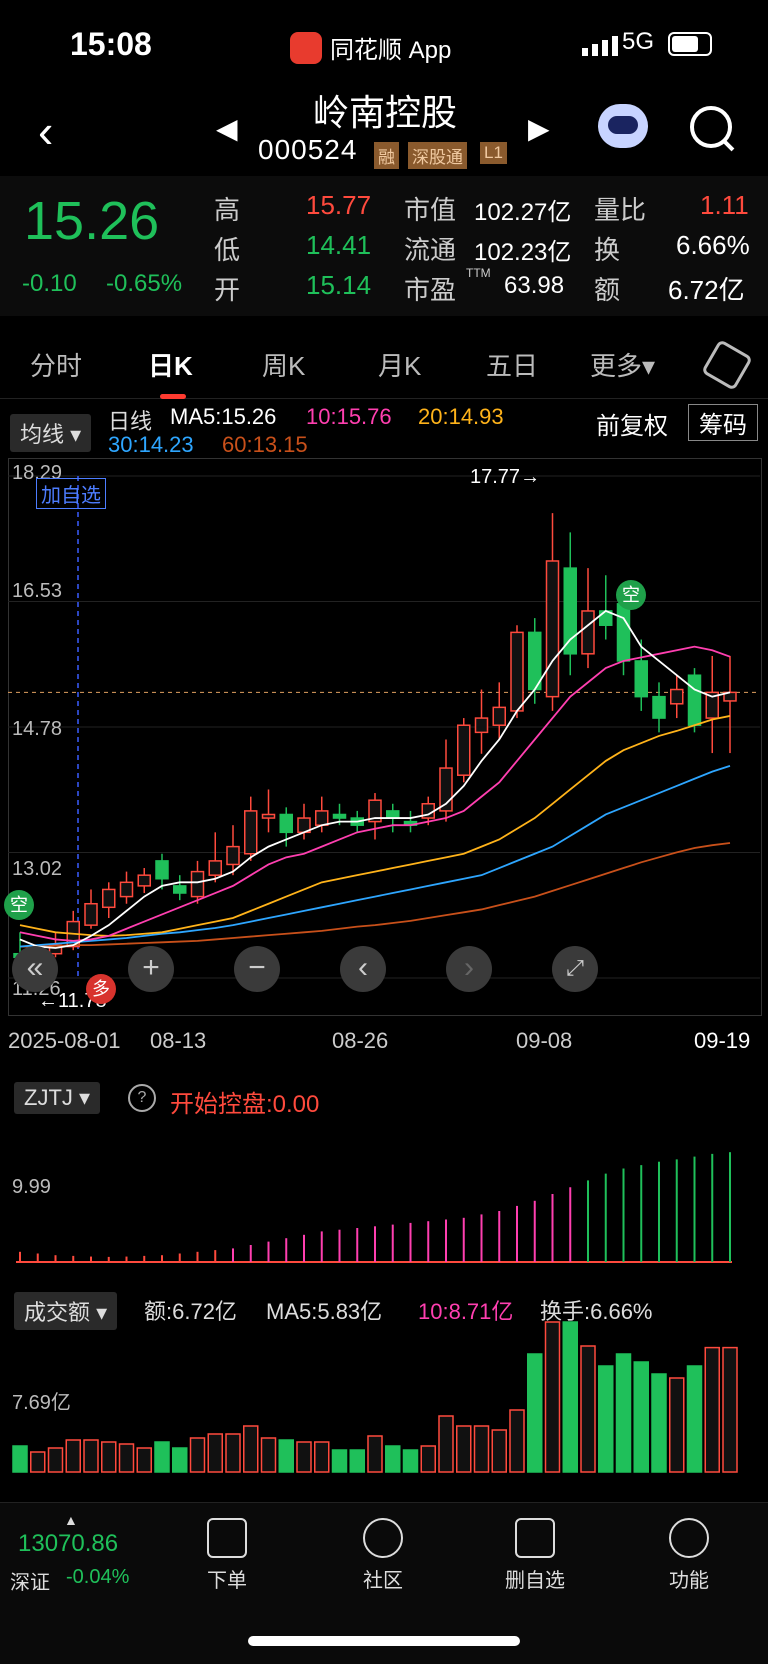  What do you see at coordinates (223, 416) in the screenshot?
I see `ma5-value: MA5:15.26` at bounding box center [223, 416].